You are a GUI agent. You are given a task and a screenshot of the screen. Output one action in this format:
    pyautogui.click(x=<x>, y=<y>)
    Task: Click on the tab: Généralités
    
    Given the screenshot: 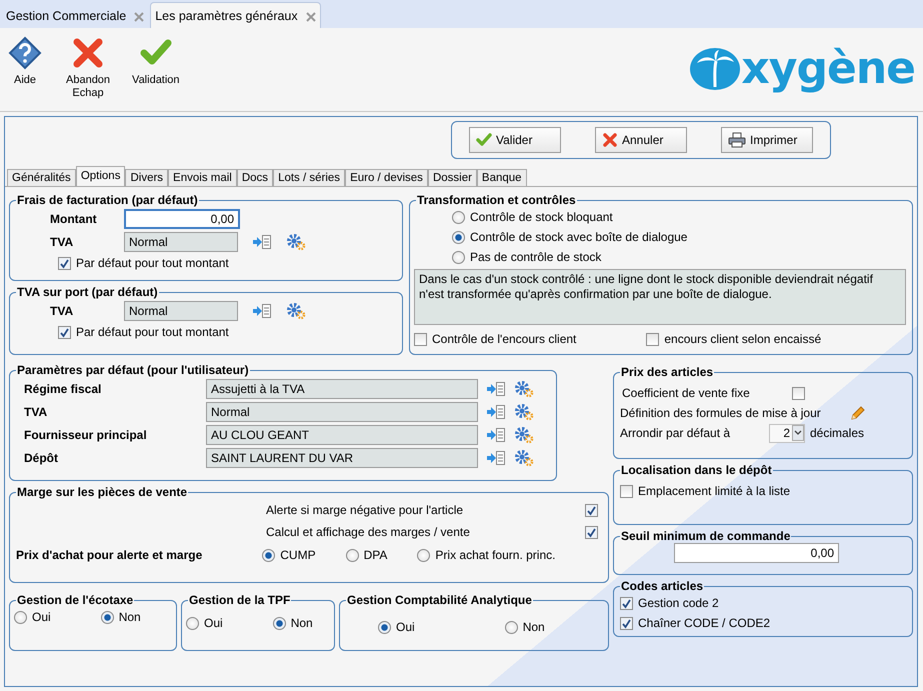 What is the action you would take?
    pyautogui.click(x=41, y=177)
    